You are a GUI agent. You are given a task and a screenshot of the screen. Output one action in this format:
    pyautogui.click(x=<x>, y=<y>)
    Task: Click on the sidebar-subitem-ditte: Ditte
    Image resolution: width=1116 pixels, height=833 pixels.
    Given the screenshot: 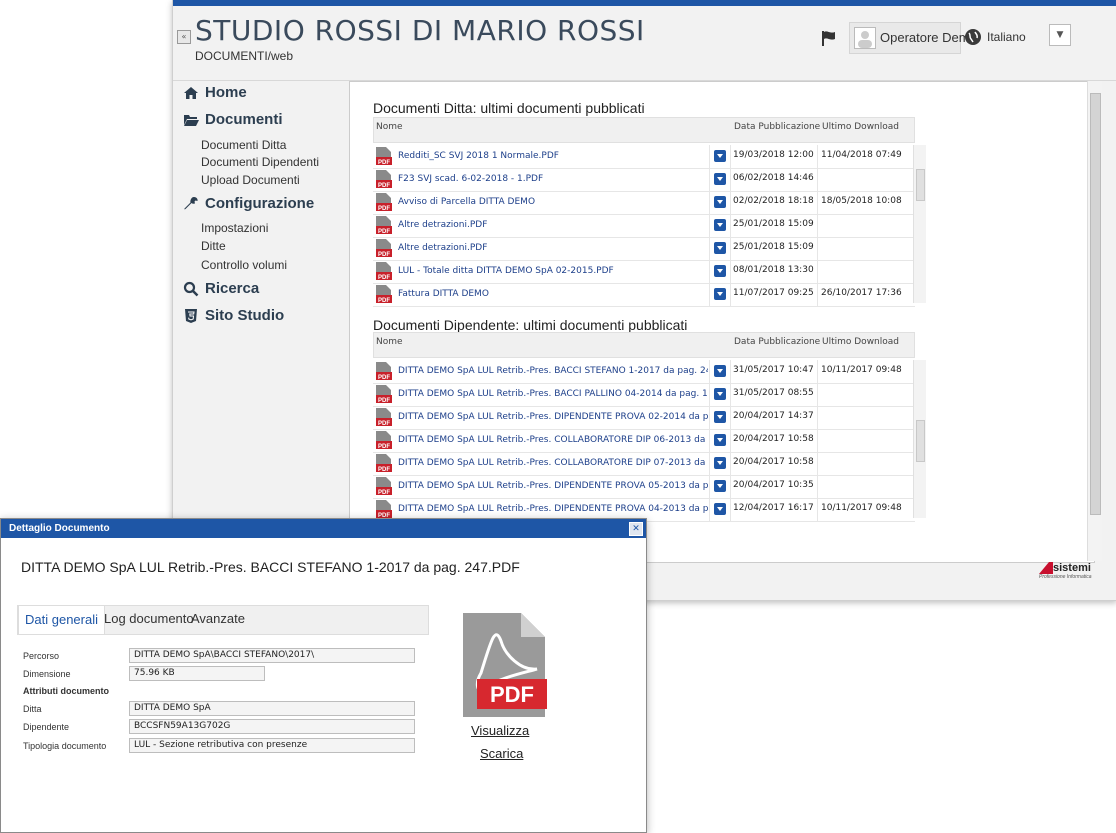 What is the action you would take?
    pyautogui.click(x=213, y=246)
    